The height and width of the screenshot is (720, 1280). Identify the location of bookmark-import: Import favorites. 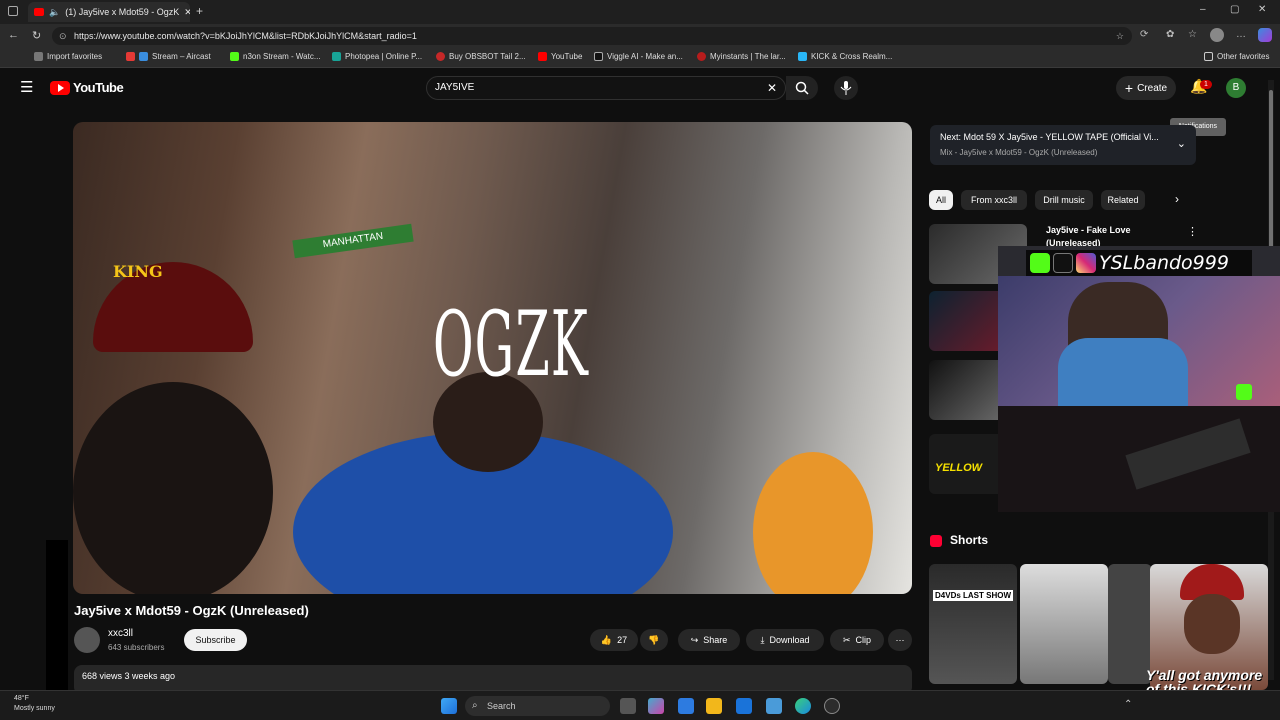
(68, 56).